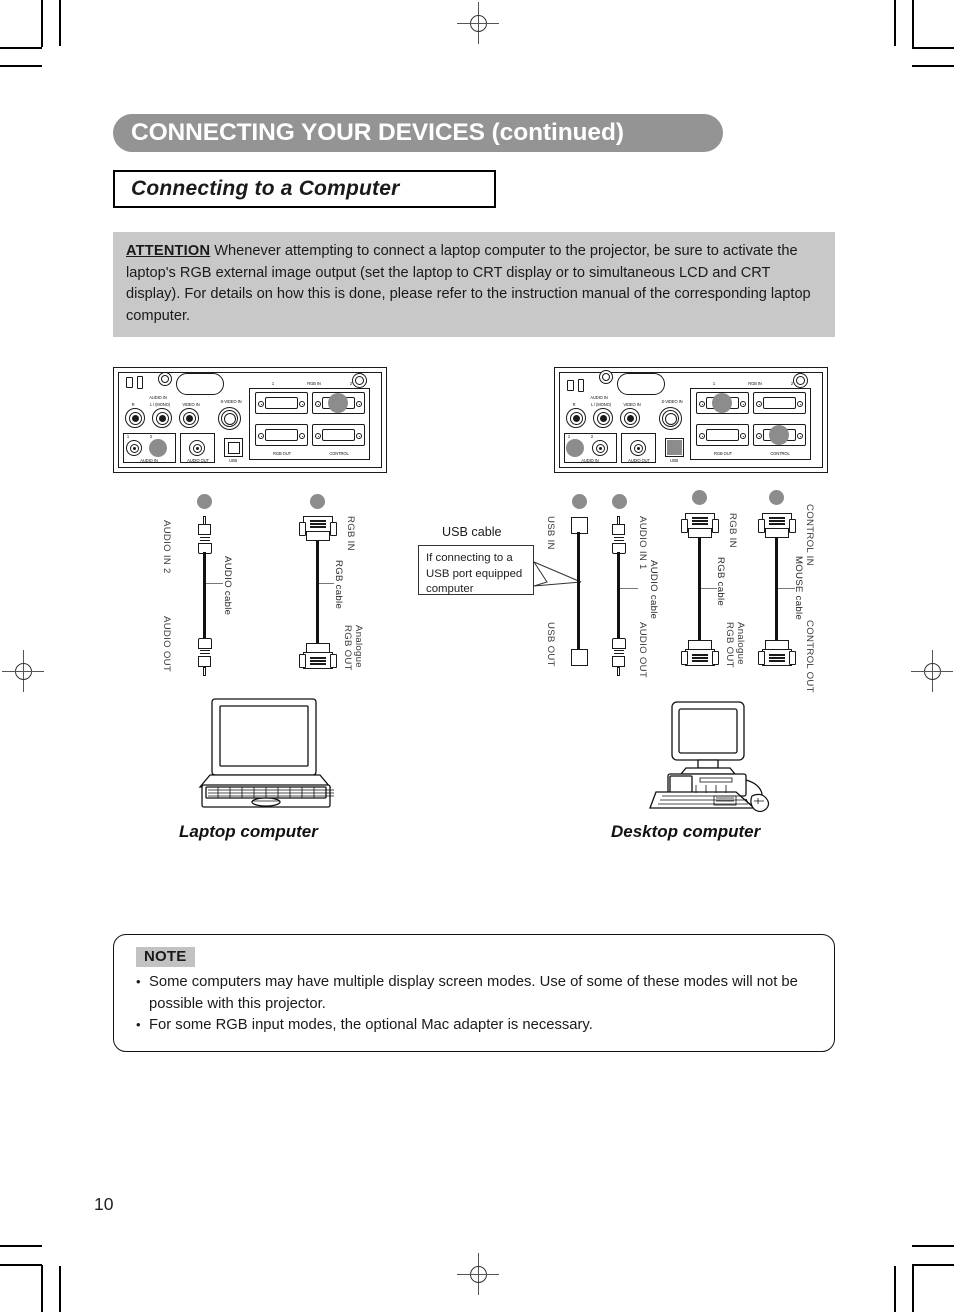 The width and height of the screenshot is (954, 1312). What do you see at coordinates (599, 397) in the screenshot?
I see `panel-label-audio-in-group-2: AUDIO IN` at bounding box center [599, 397].